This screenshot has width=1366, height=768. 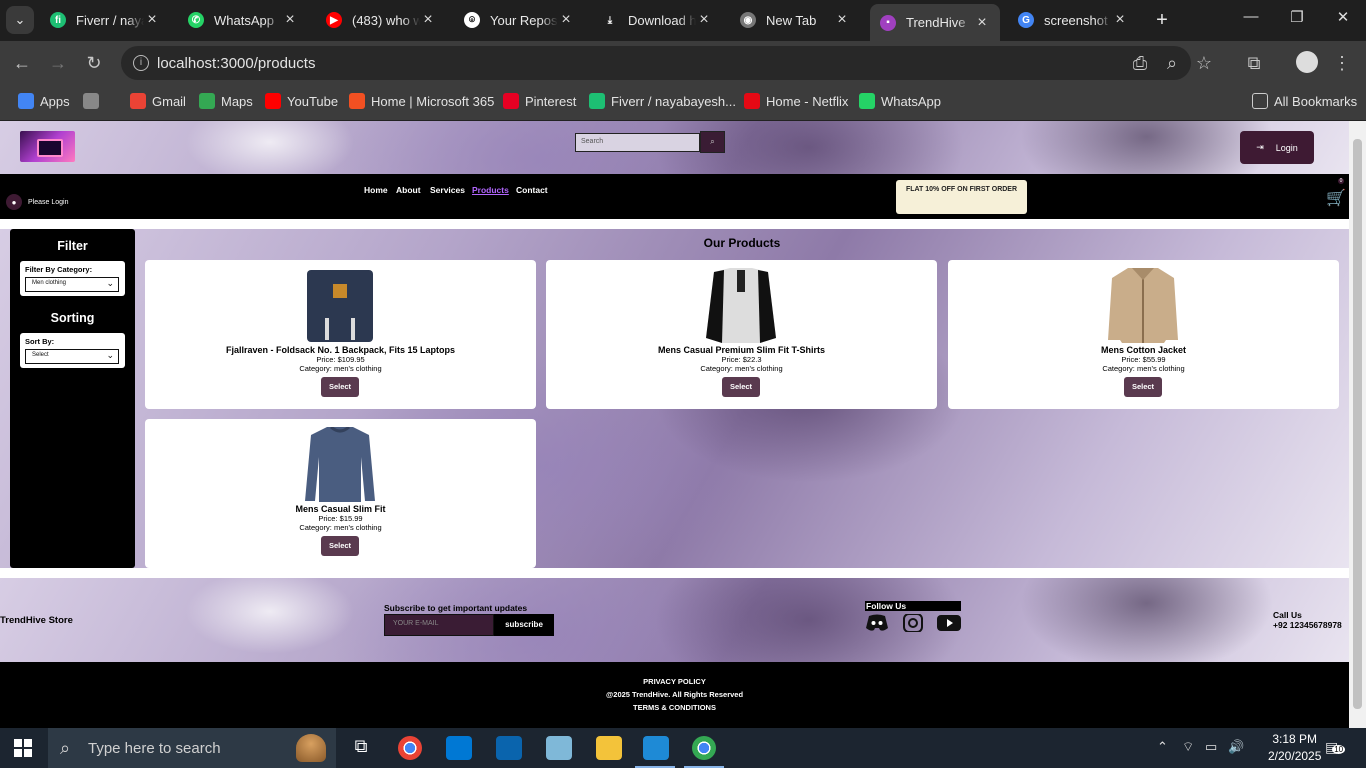 What do you see at coordinates (361, 748) in the screenshot?
I see `task-view-icon: ⧉` at bounding box center [361, 748].